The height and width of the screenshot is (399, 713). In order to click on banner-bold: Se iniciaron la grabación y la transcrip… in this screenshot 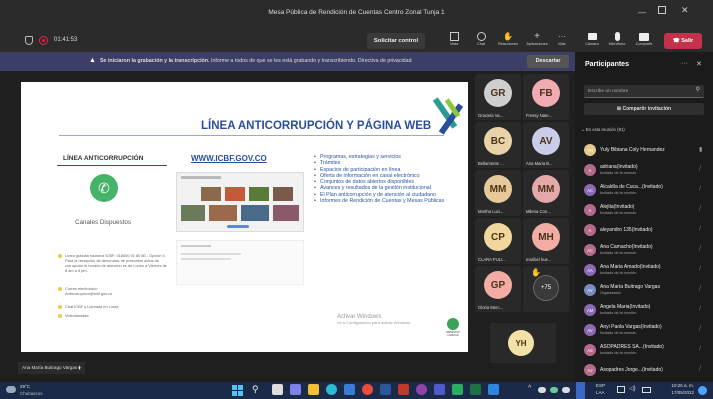, I will do `click(155, 61)`.